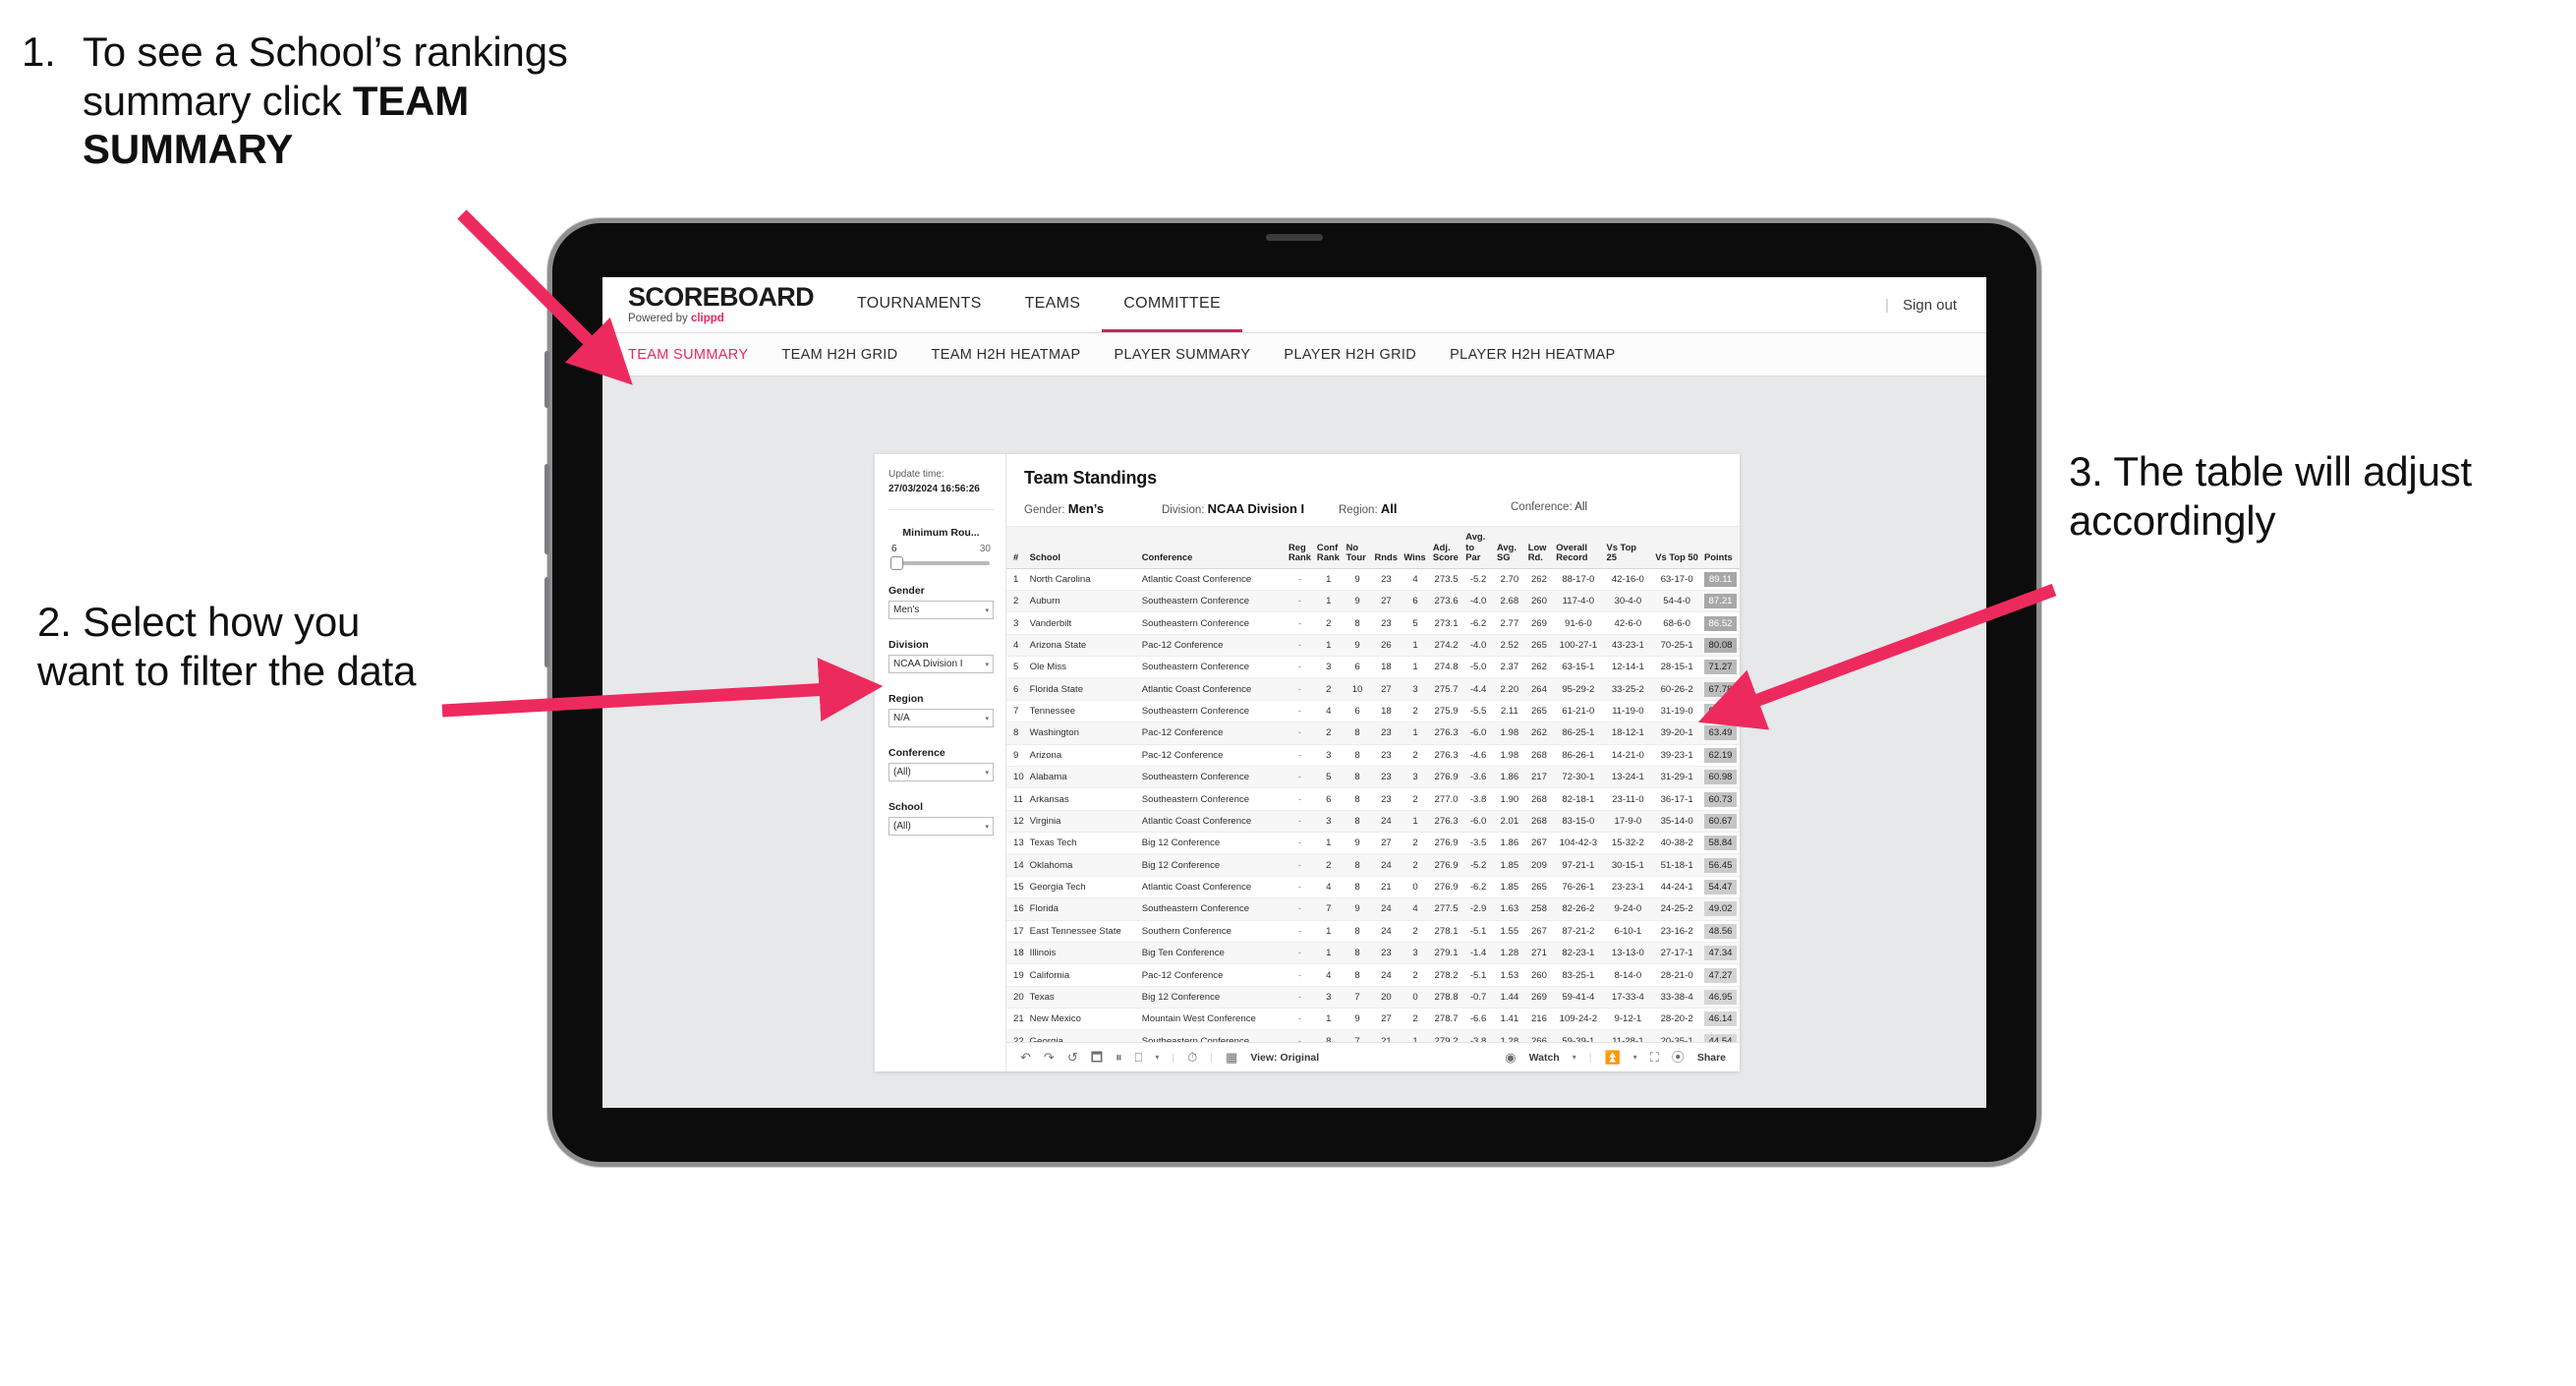 The width and height of the screenshot is (2576, 1386). I want to click on sign-out-link: Sign out, so click(1930, 305).